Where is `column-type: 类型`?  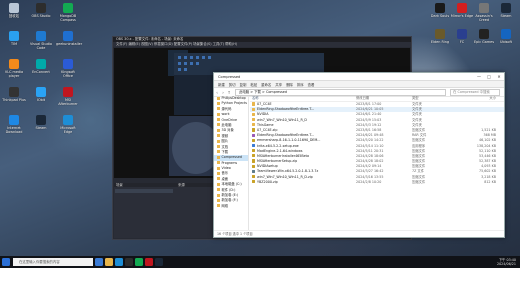 column-type: 类型 is located at coordinates (434, 98).